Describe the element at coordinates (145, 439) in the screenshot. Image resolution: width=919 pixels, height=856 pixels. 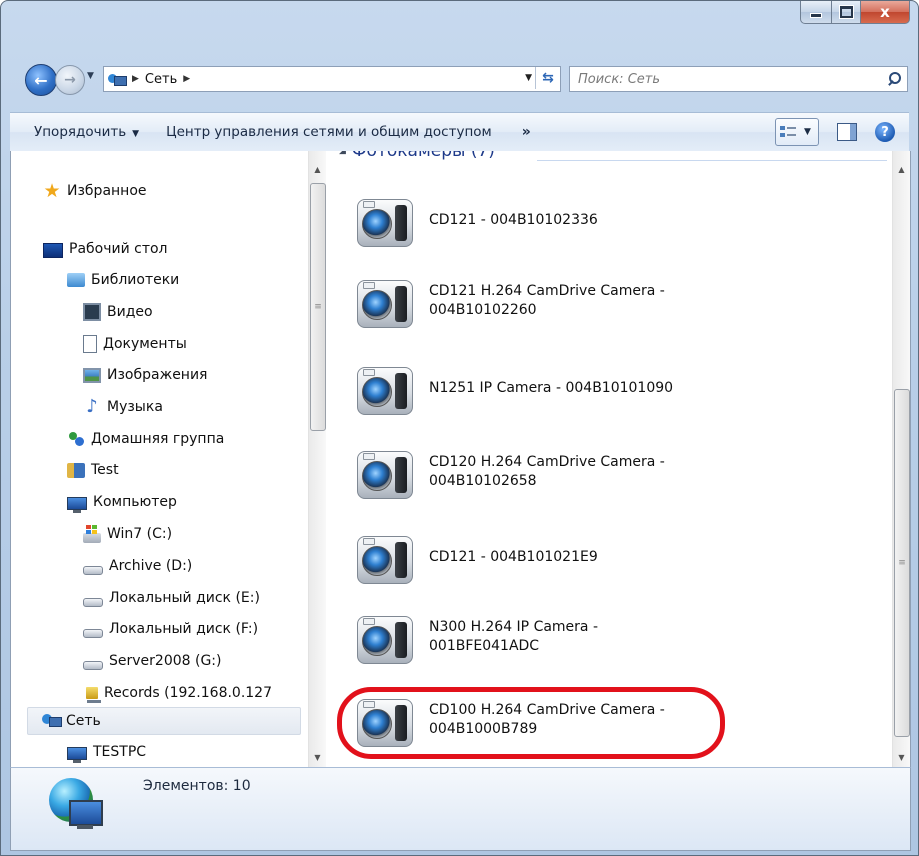
I see `sidebar-item-homegroup: Домашняя группа` at that location.